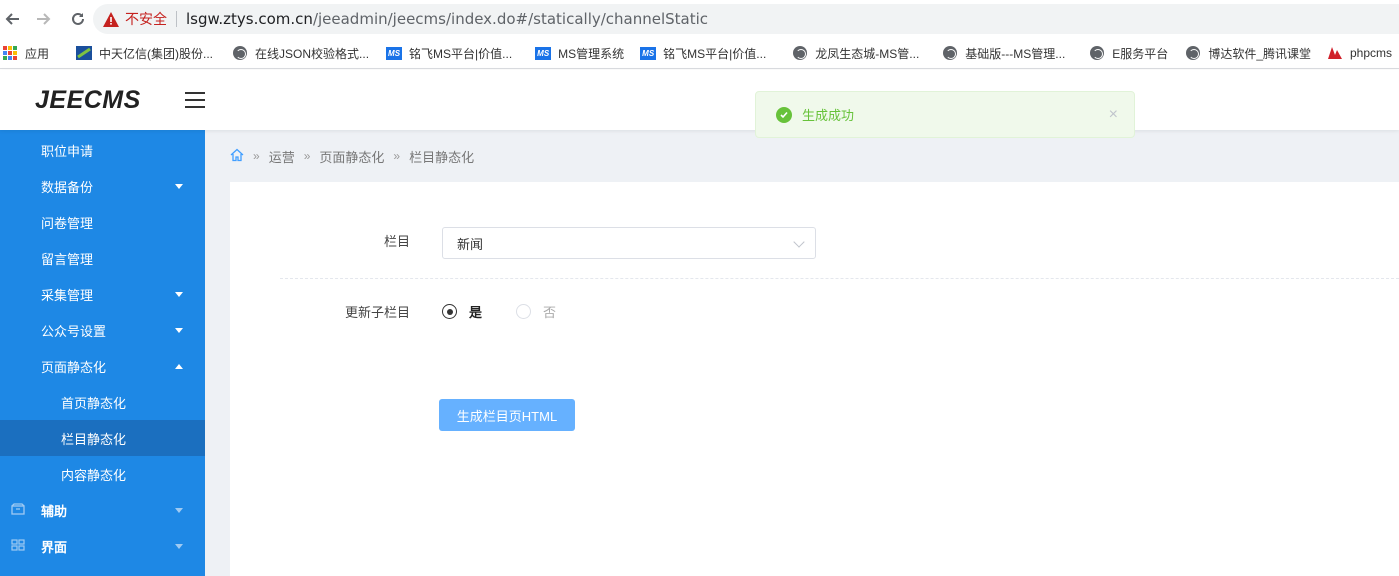 The width and height of the screenshot is (1399, 576). What do you see at coordinates (462, 311) in the screenshot?
I see `radio-yes: 是` at bounding box center [462, 311].